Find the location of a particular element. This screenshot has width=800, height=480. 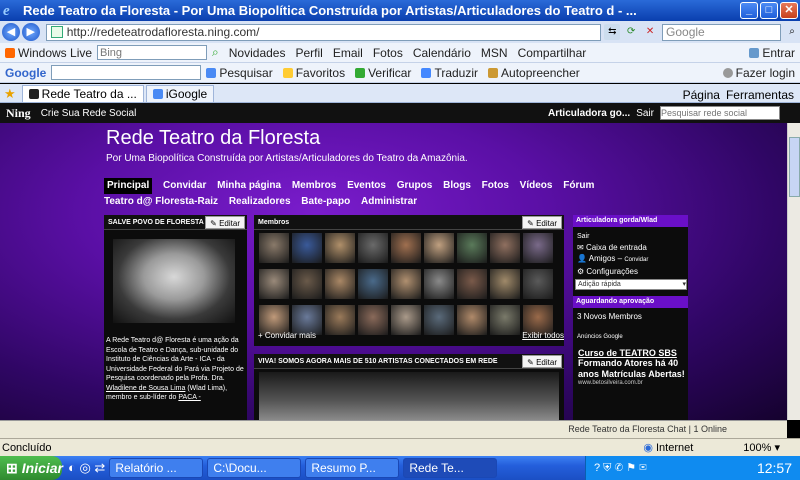

nav-fotos: Fotos is located at coordinates (495, 186).